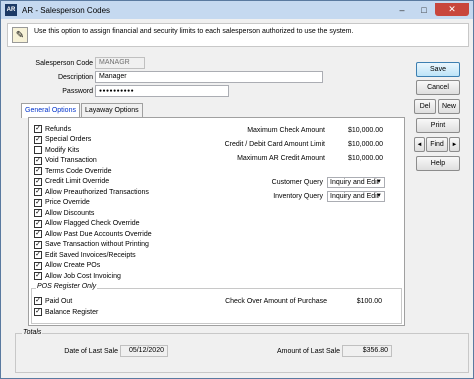 Image resolution: width=474 pixels, height=379 pixels. What do you see at coordinates (356, 182) in the screenshot?
I see `customer-query-select: Inquiry and Edit ▼` at bounding box center [356, 182].